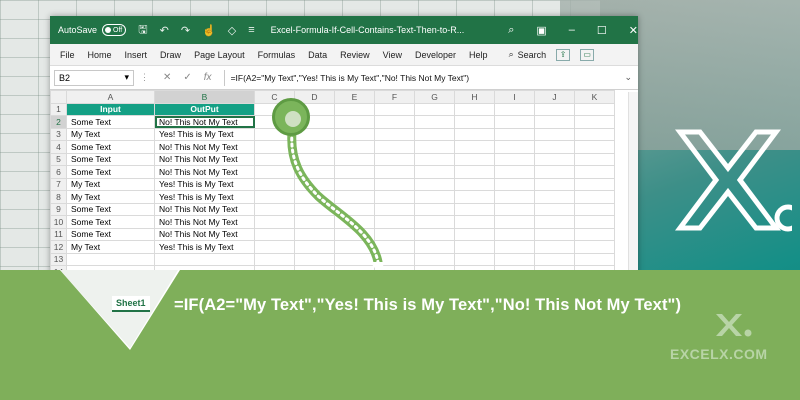 Image resolution: width=800 pixels, height=400 pixels. Describe the element at coordinates (335, 197) in the screenshot. I see `dotted-arrow-path` at that location.